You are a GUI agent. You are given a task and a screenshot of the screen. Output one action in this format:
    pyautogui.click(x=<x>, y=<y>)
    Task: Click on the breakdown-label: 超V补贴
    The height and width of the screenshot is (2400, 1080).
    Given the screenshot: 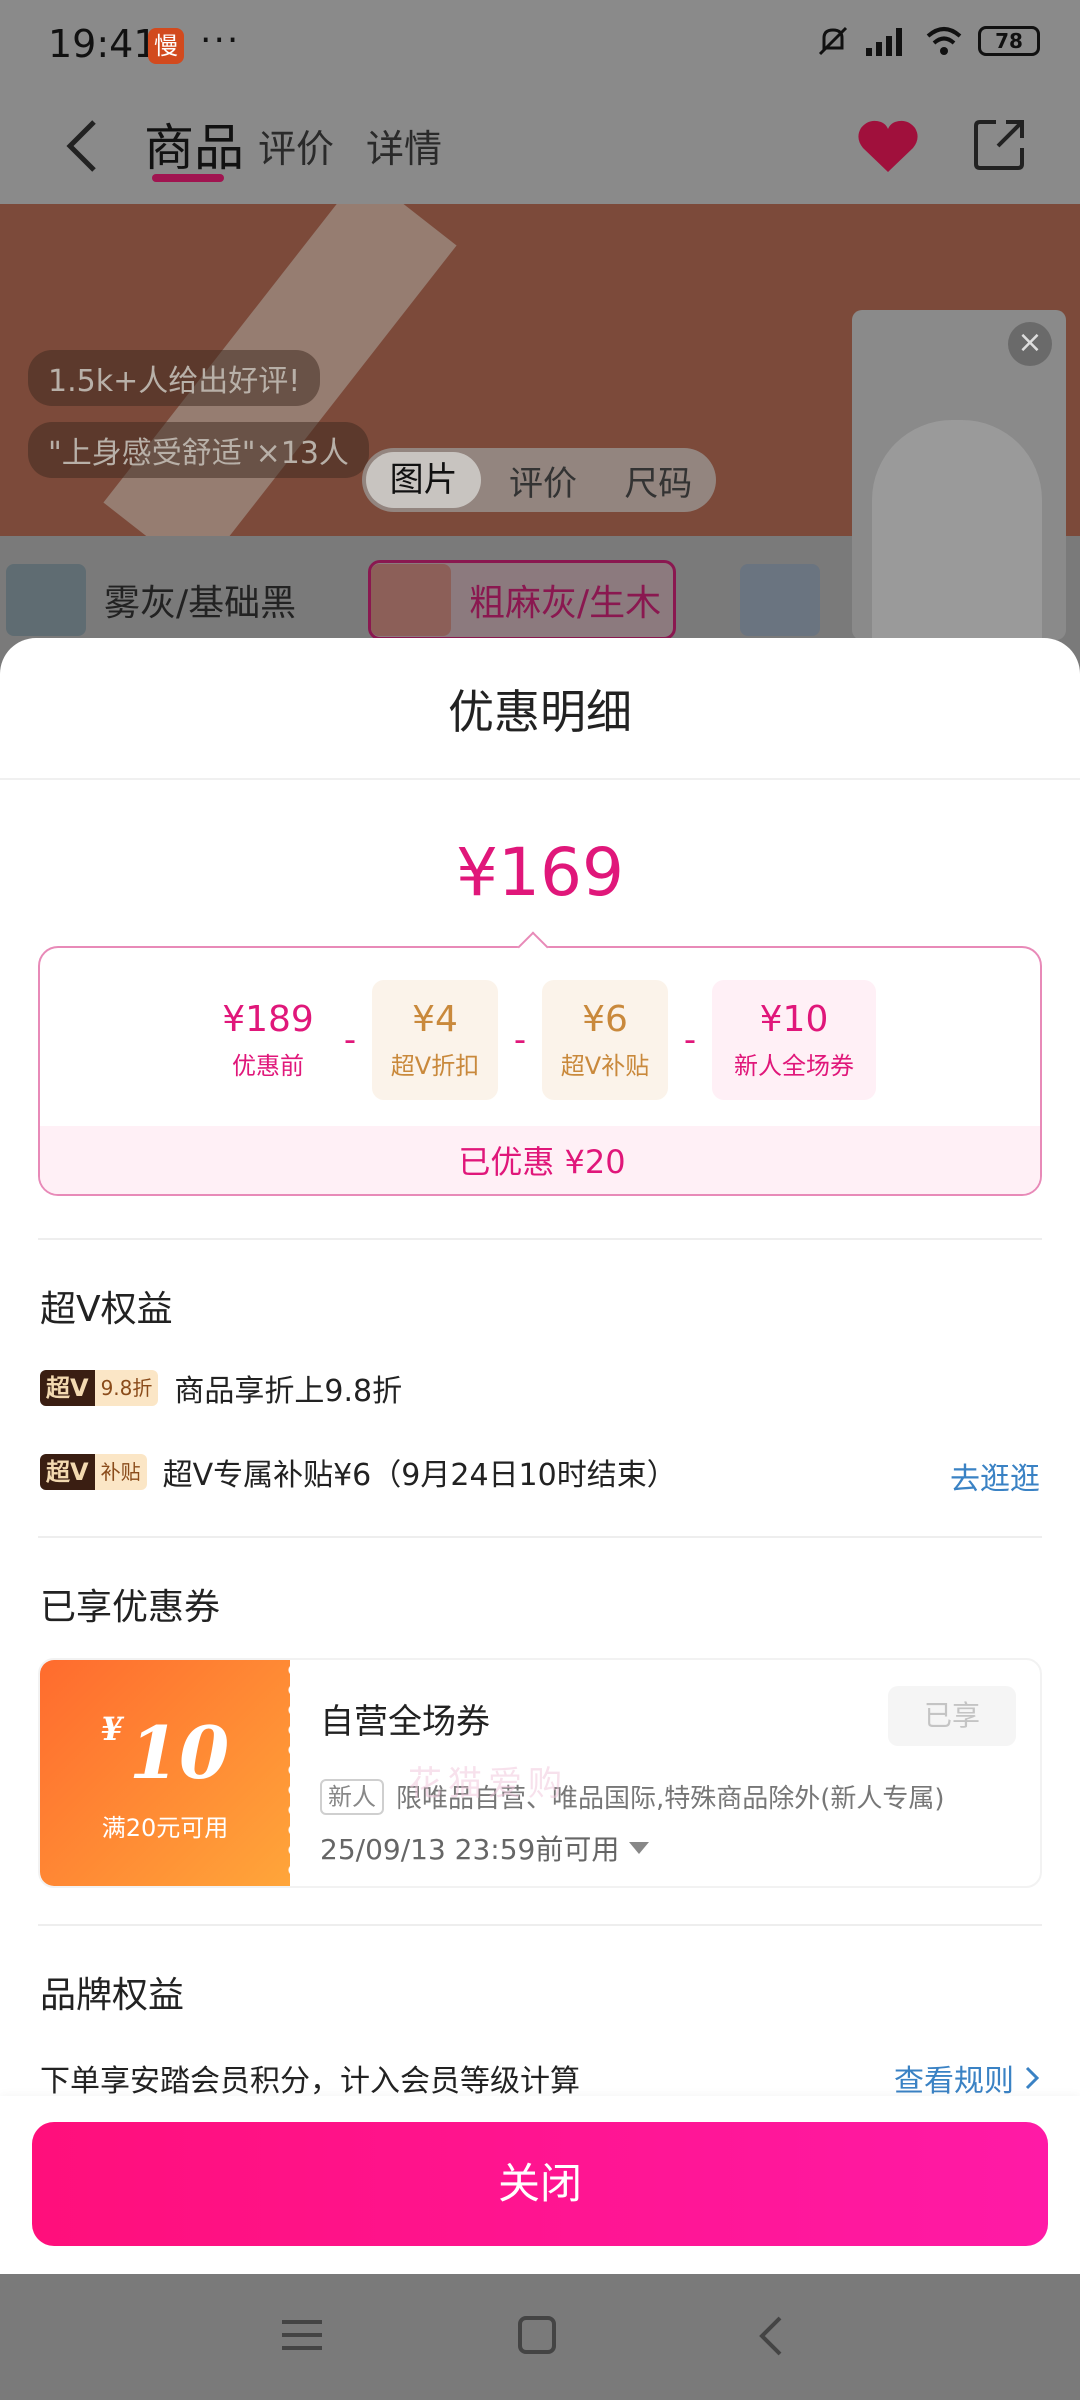 What is the action you would take?
    pyautogui.click(x=605, y=1066)
    